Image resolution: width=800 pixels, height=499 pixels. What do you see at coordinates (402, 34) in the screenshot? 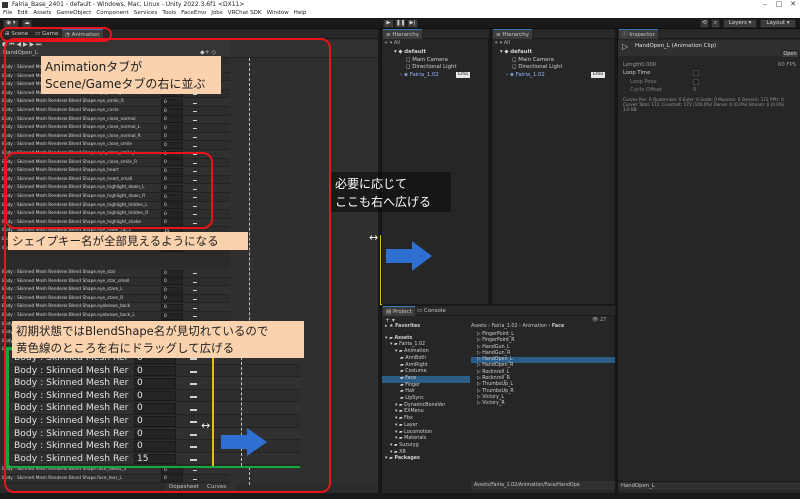
I see `tab-hierarchy-1: ≡ Hierarchy` at bounding box center [402, 34].